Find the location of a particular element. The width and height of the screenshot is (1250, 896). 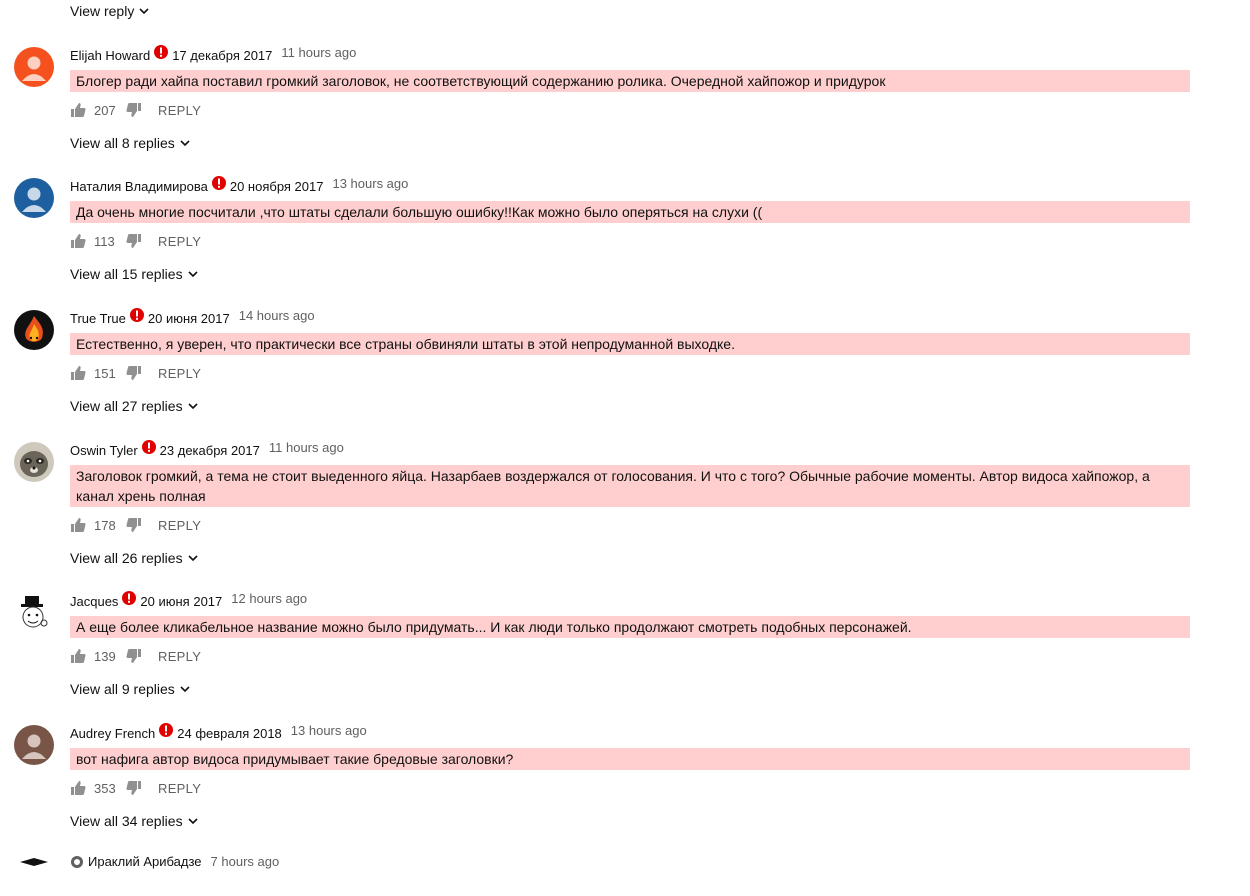

comment-time: 12 hours ago is located at coordinates (269, 598).